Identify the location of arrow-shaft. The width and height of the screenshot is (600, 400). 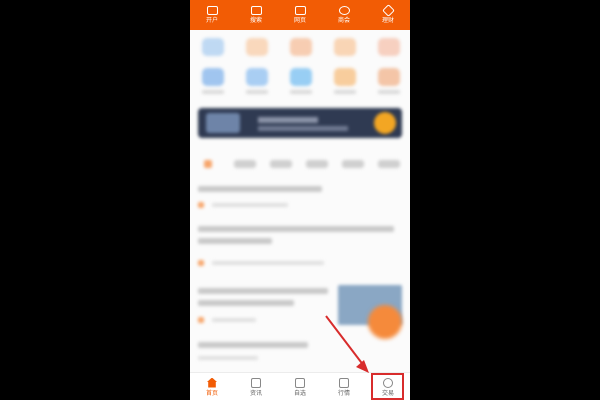
(345, 341).